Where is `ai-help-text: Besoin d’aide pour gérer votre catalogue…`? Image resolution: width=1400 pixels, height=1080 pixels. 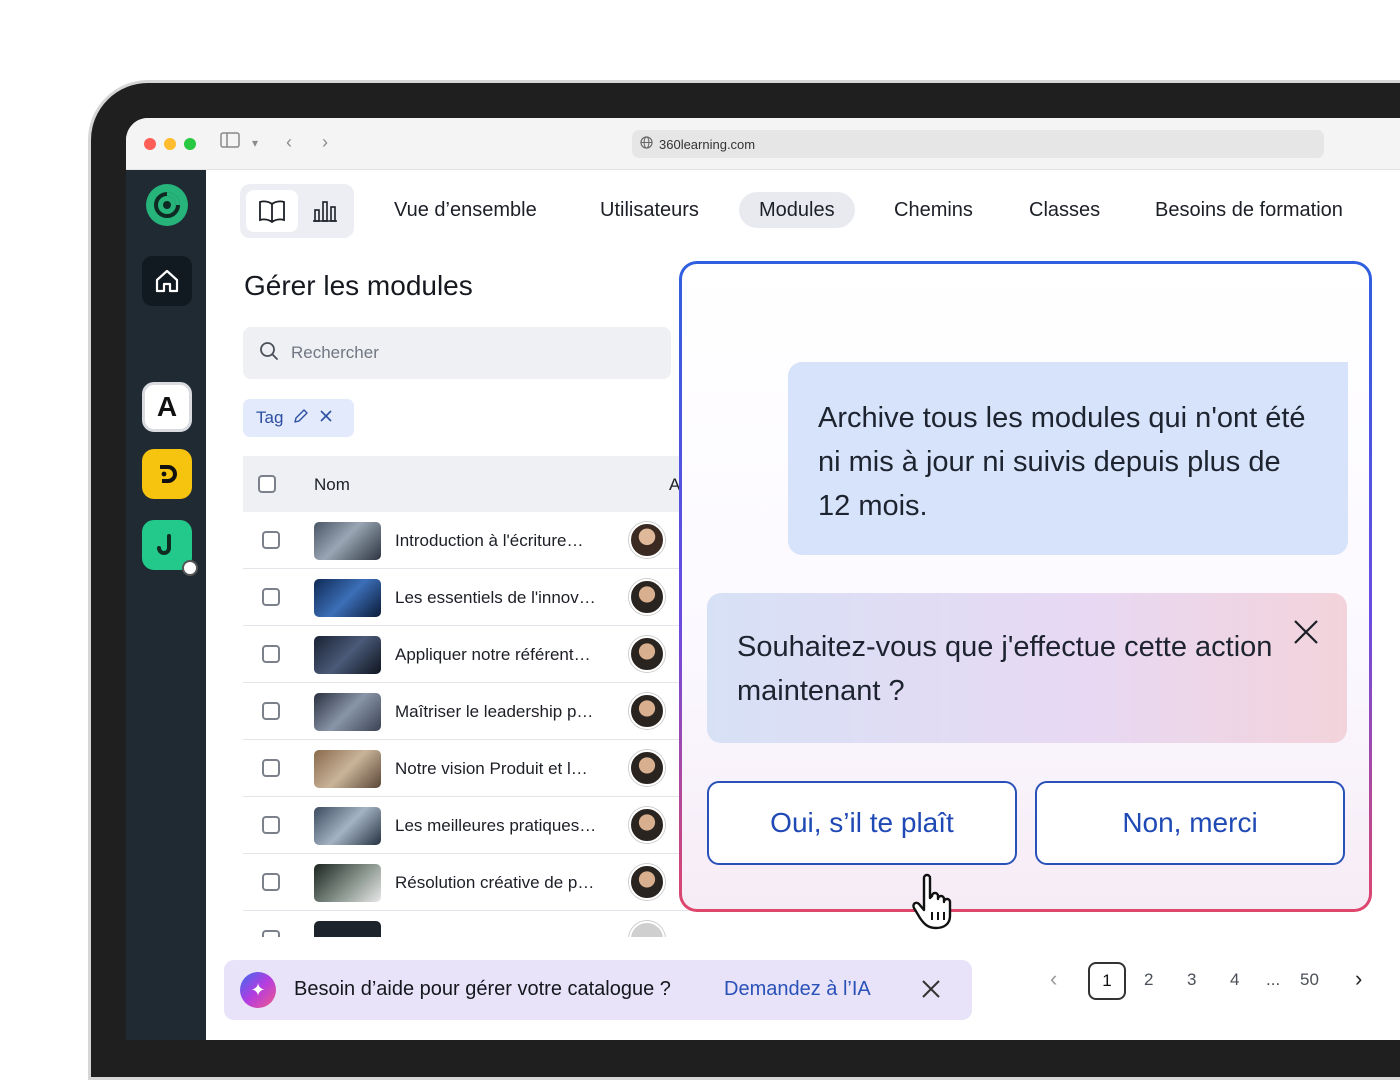
ai-help-text: Besoin d’aide pour gérer votre catalogue… is located at coordinates (482, 989).